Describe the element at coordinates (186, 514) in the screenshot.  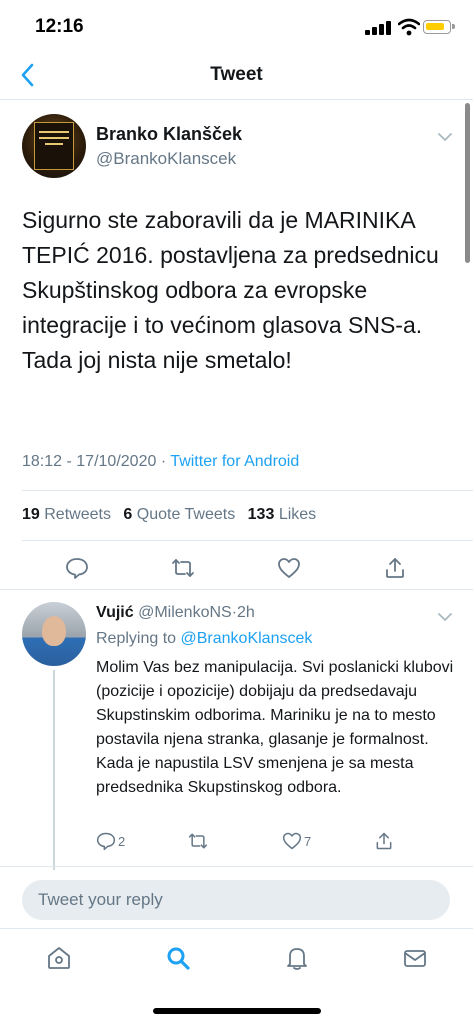
I see `quotes-label: Quote Tweets` at that location.